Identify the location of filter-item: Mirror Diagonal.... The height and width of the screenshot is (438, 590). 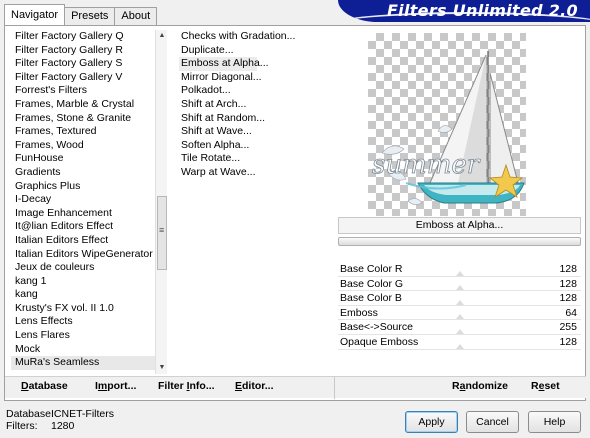
(254, 78).